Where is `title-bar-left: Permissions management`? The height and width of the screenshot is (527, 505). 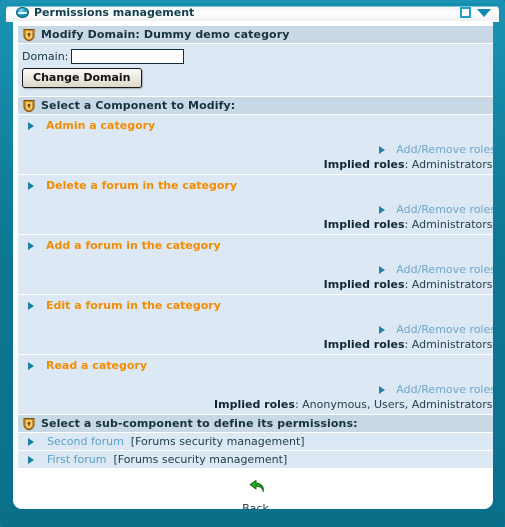 title-bar-left: Permissions management is located at coordinates (105, 12).